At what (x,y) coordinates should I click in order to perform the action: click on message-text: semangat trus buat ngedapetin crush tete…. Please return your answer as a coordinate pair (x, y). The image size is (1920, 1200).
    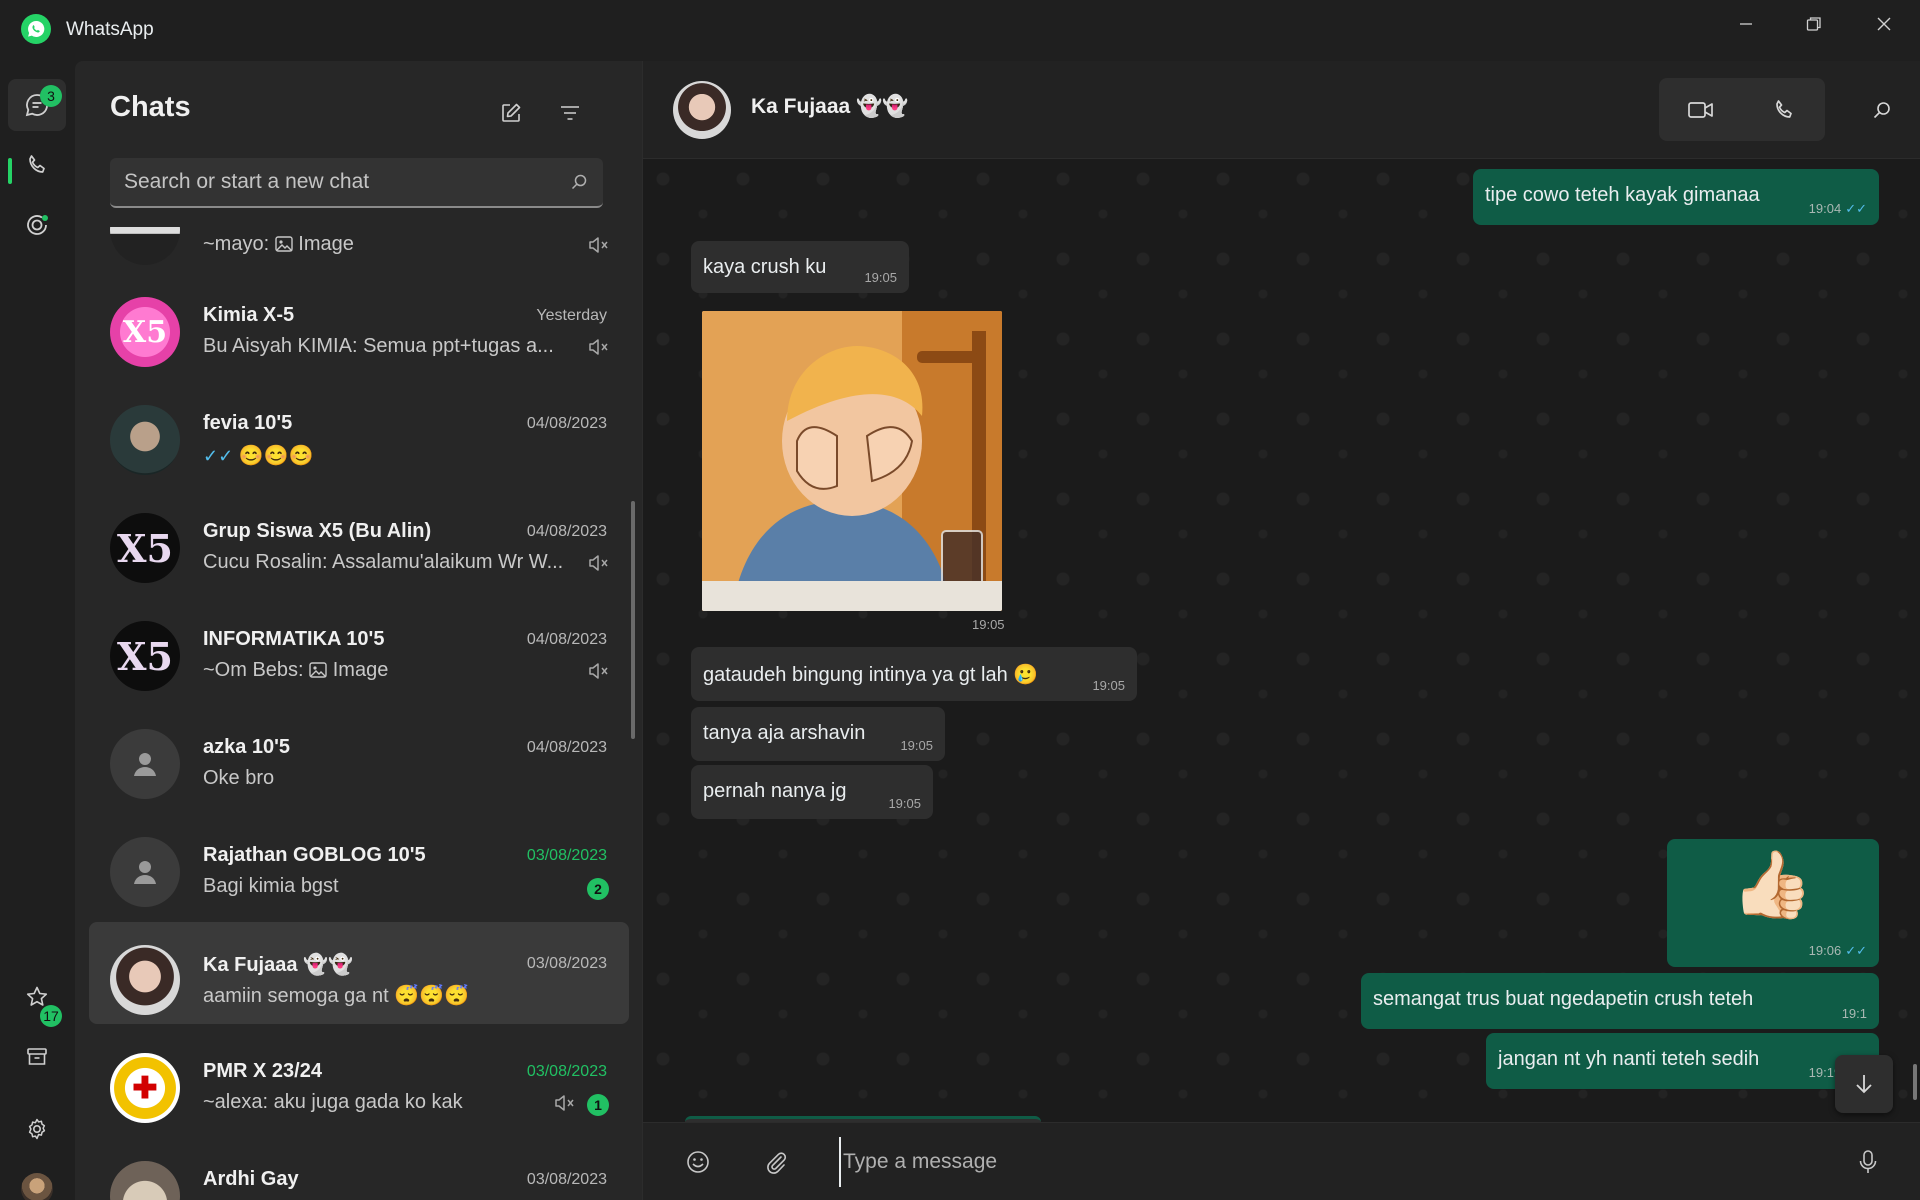
    Looking at the image, I should click on (1563, 999).